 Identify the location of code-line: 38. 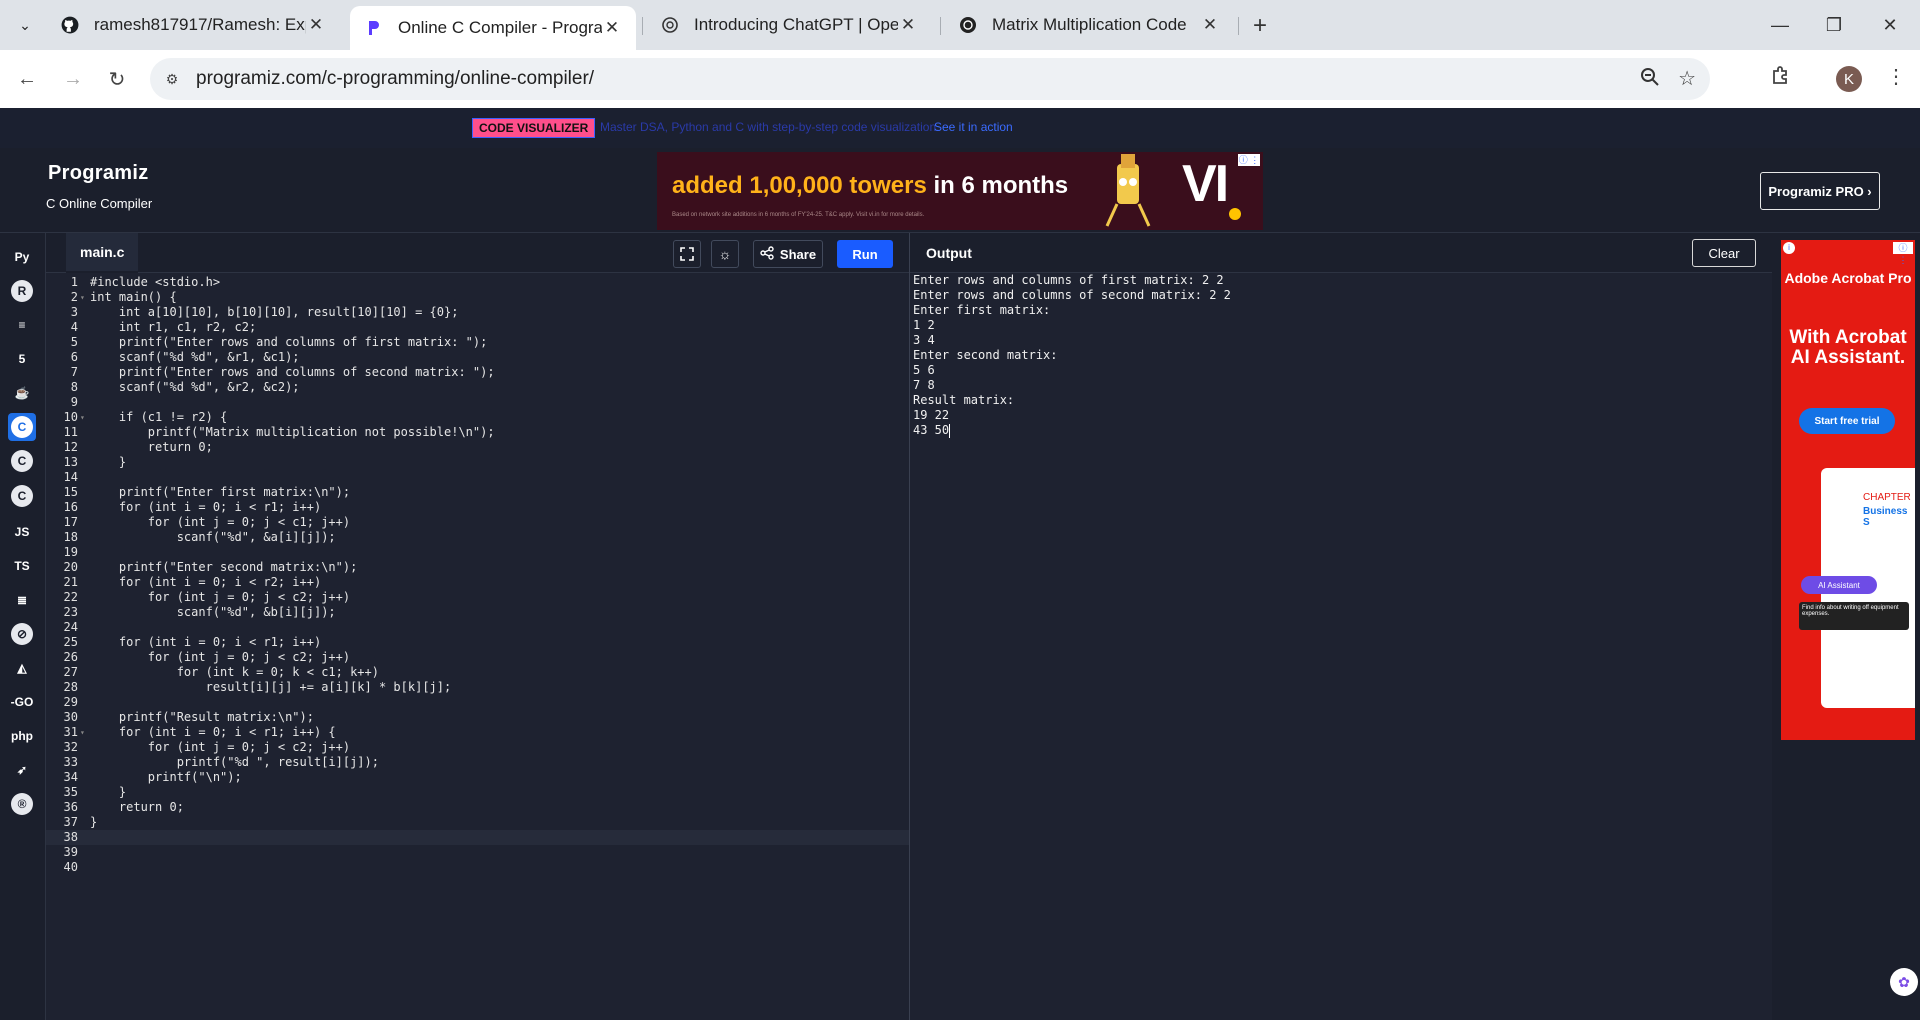
(477, 837).